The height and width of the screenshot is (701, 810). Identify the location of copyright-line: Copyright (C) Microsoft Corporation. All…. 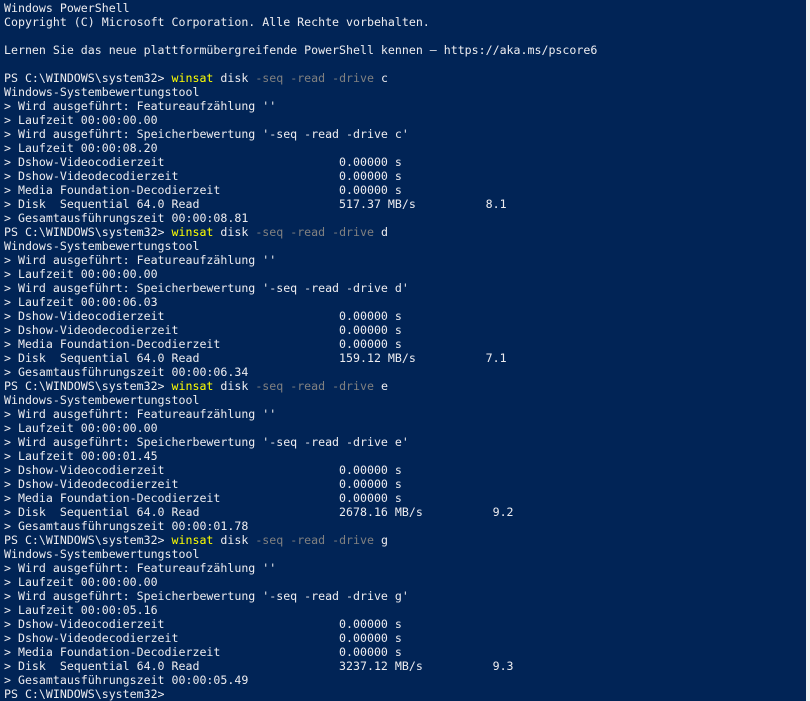
(217, 22).